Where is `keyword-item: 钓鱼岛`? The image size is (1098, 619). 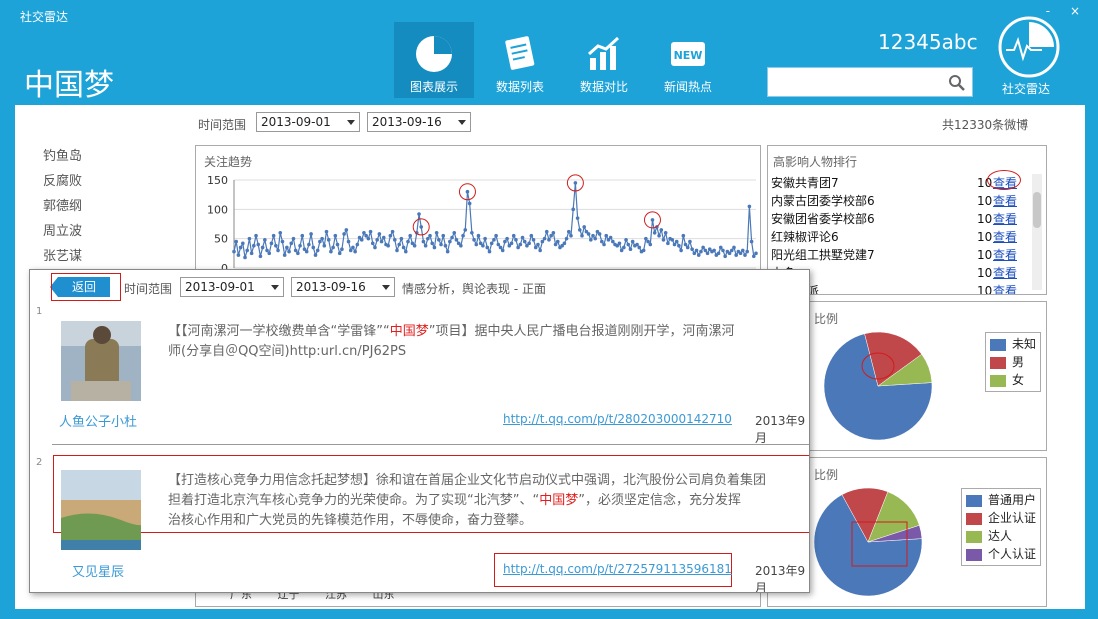 keyword-item: 钓鱼岛 is located at coordinates (62, 157).